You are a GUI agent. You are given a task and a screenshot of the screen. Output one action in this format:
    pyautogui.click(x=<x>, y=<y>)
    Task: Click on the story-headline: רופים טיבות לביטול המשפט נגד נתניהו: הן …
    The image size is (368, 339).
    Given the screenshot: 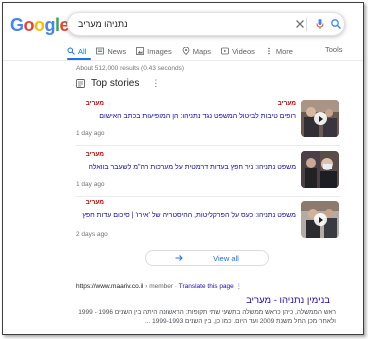 What is the action you would take?
    pyautogui.click(x=181, y=116)
    